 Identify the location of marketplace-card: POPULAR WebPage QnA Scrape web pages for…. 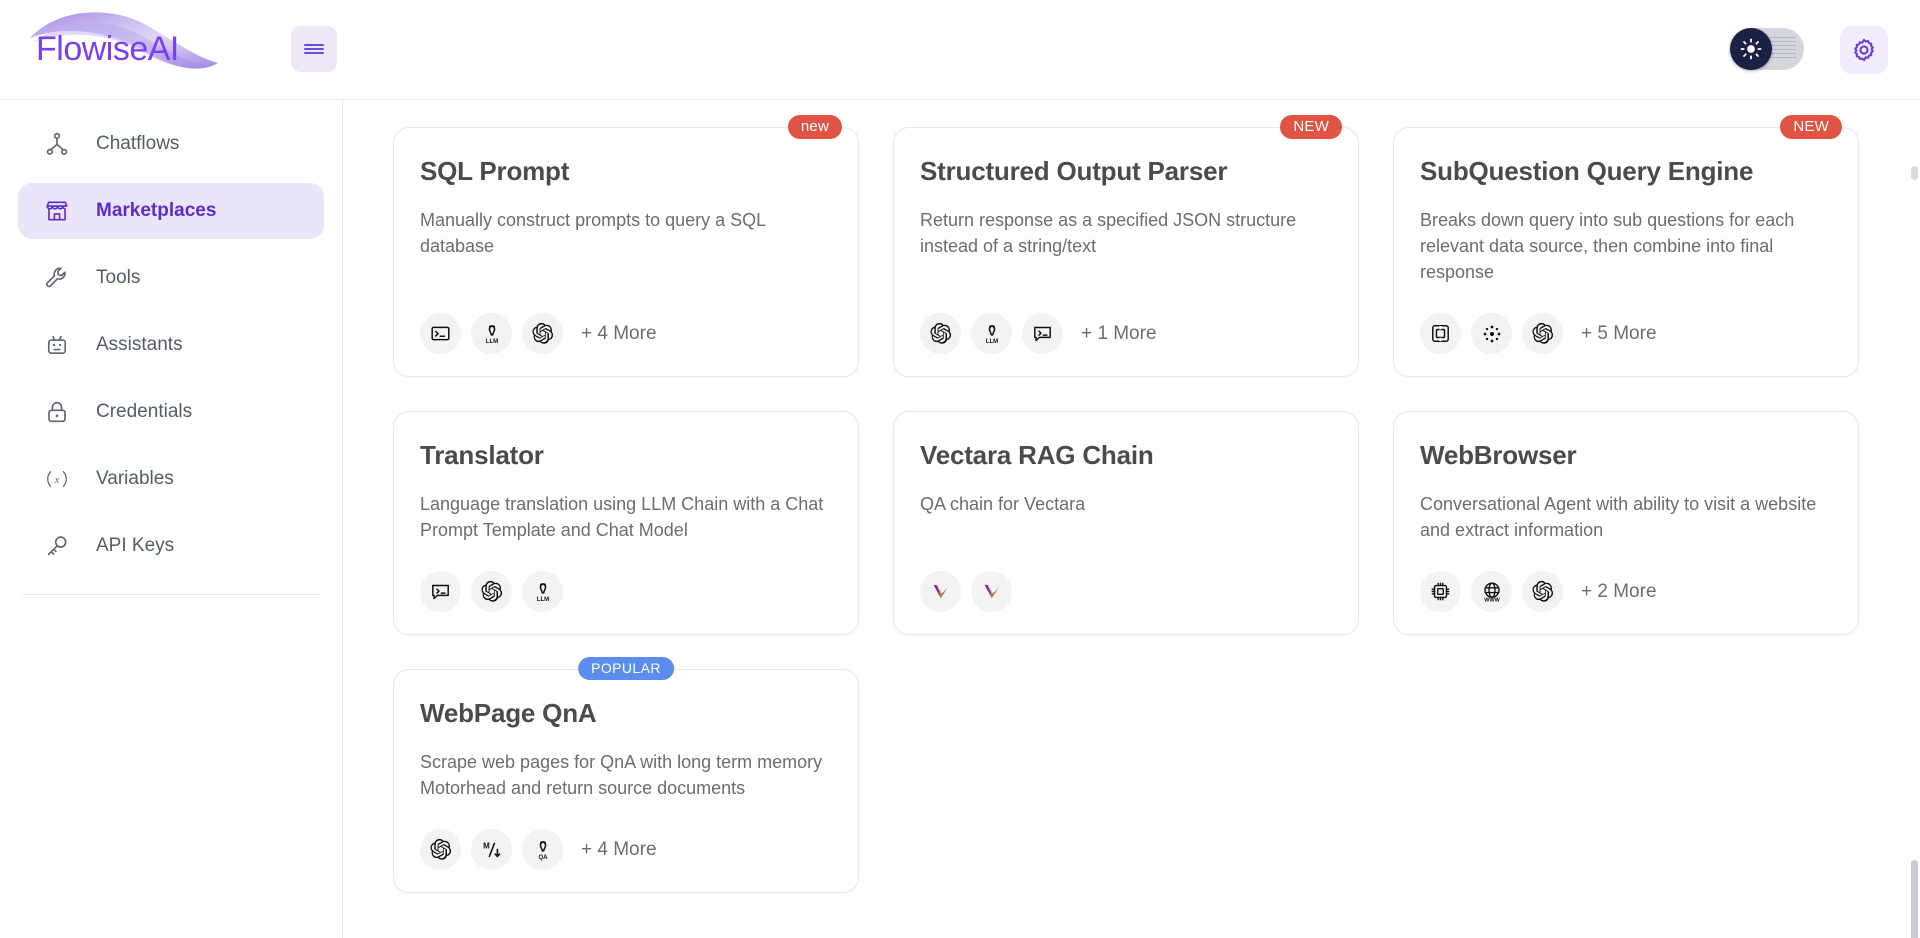
(626, 775).